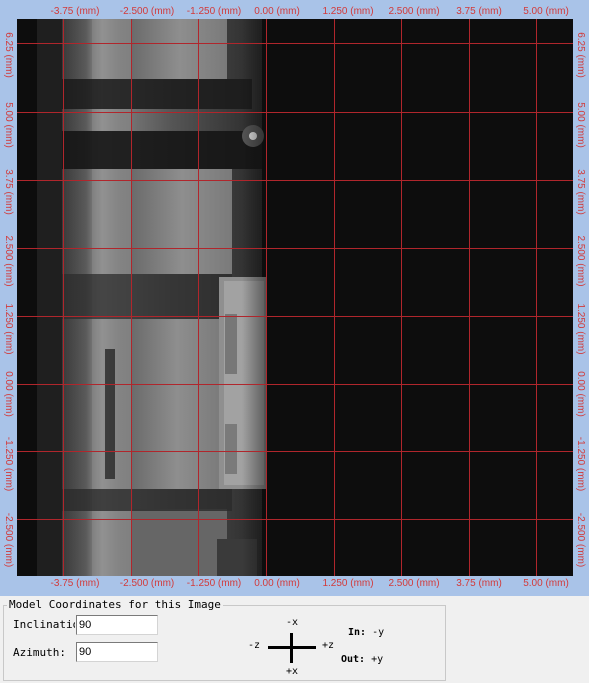 The height and width of the screenshot is (683, 589). I want to click on in-direction: In: -y, so click(366, 633).